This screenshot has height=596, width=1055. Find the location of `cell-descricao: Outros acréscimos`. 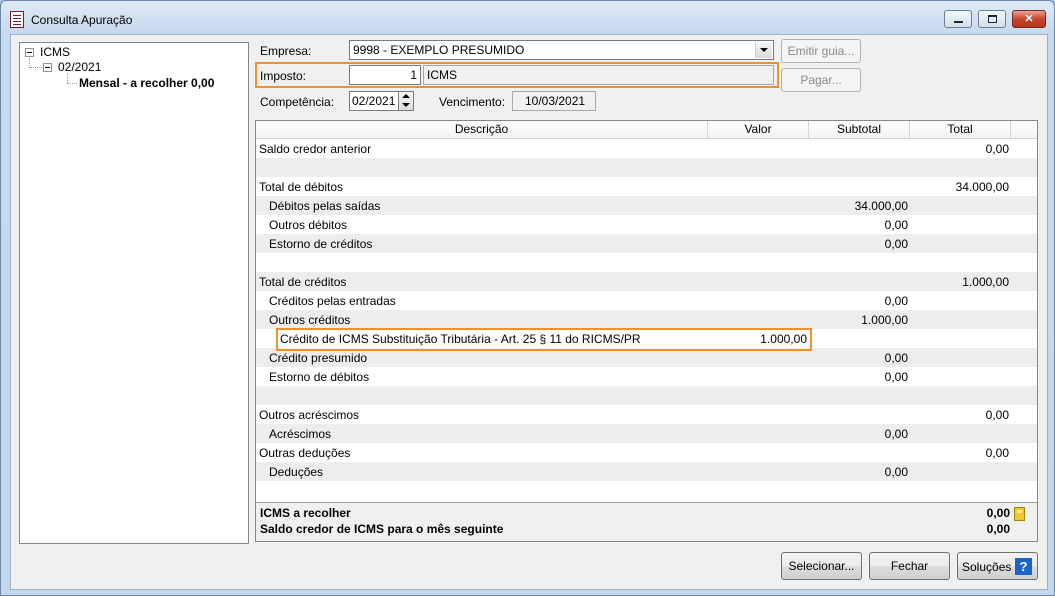

cell-descricao: Outros acréscimos is located at coordinates (309, 415).